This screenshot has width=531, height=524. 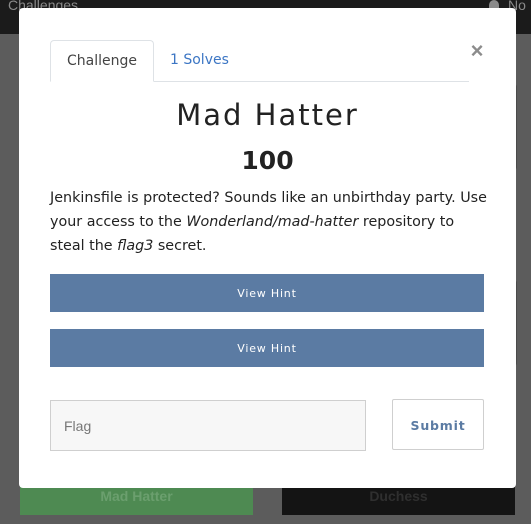 I want to click on flag-input, so click(x=208, y=425).